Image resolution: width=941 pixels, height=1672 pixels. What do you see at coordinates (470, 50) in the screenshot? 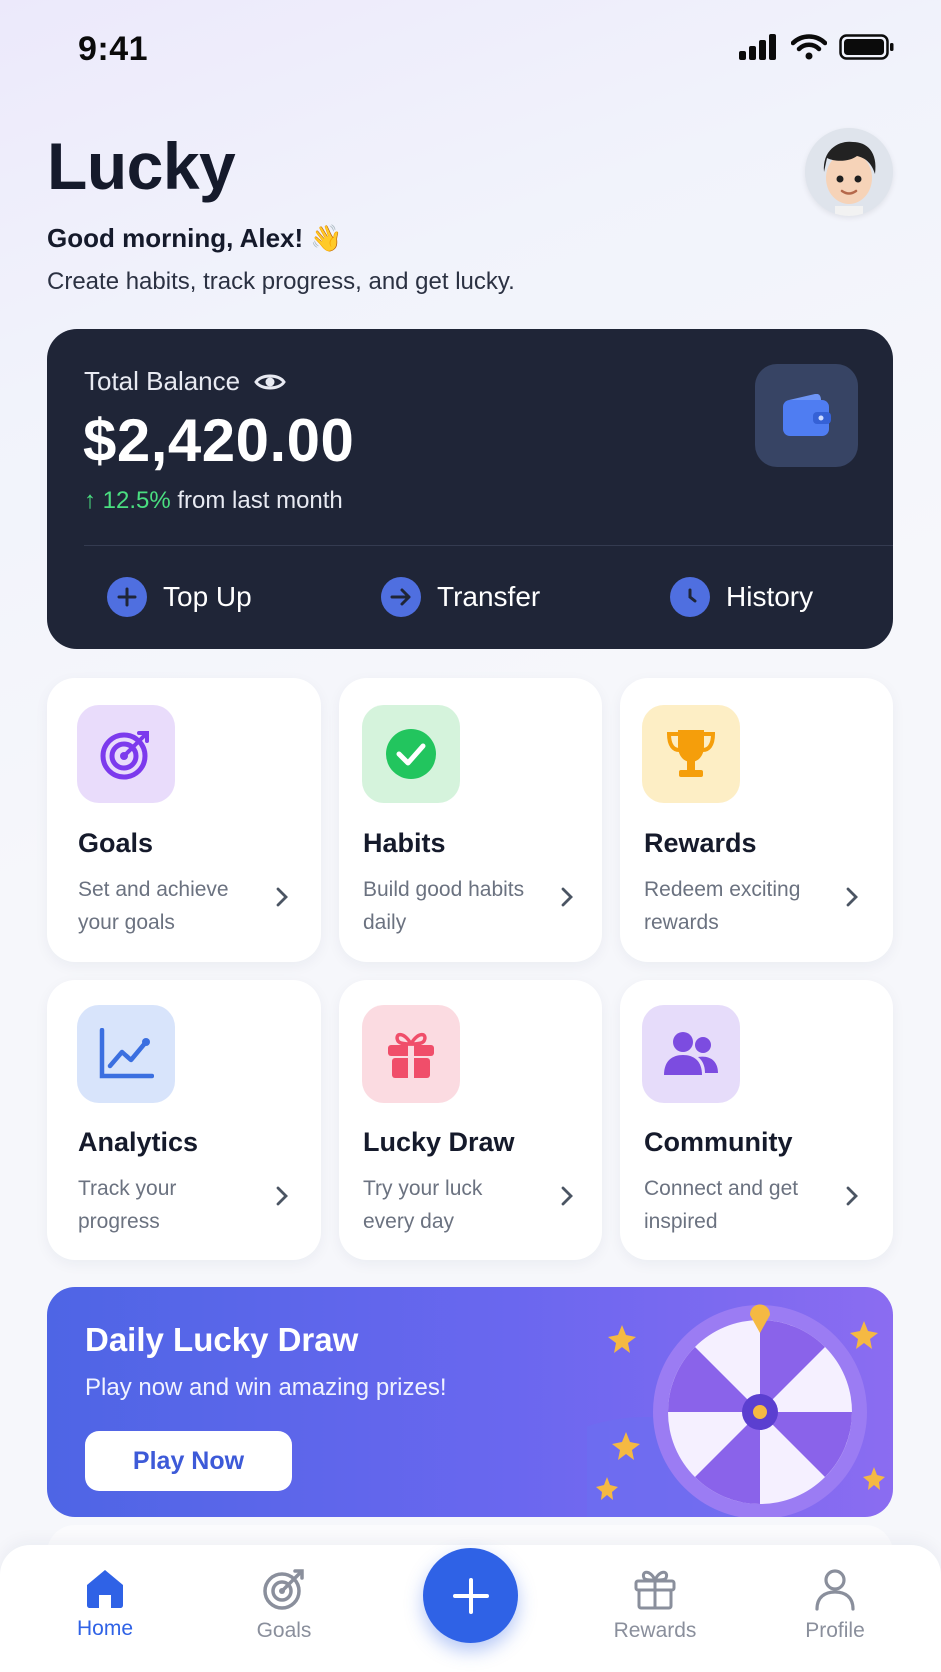
I see `status-bar: 9:41` at bounding box center [470, 50].